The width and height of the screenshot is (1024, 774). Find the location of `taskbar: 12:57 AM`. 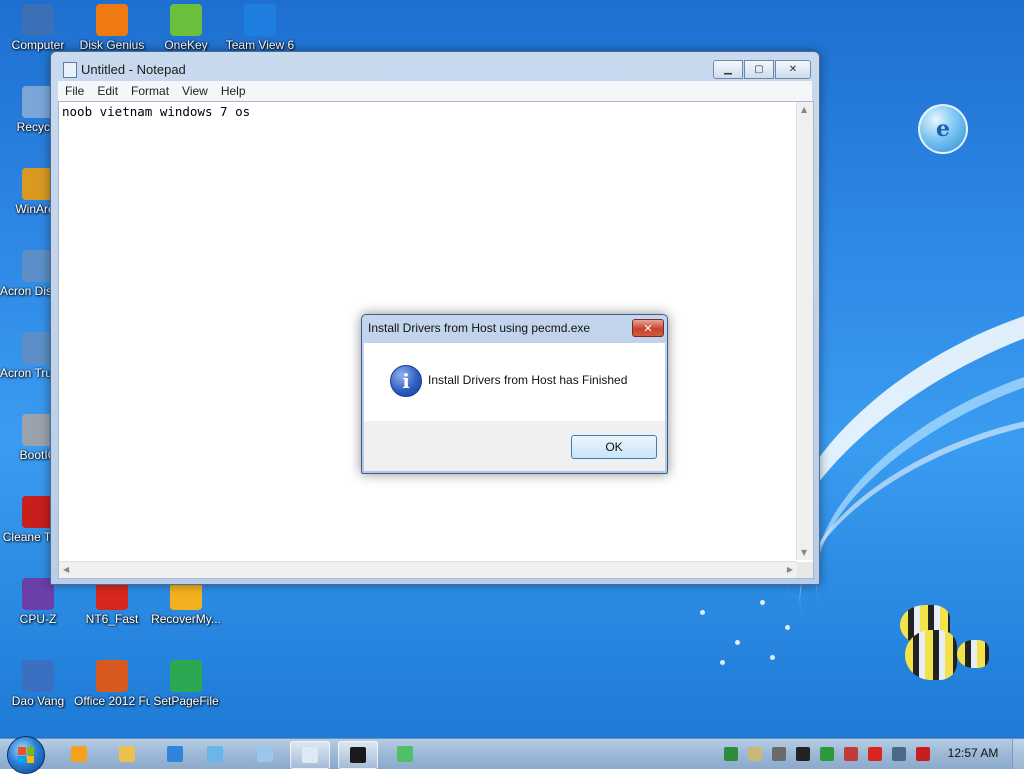

taskbar: 12:57 AM is located at coordinates (512, 755).